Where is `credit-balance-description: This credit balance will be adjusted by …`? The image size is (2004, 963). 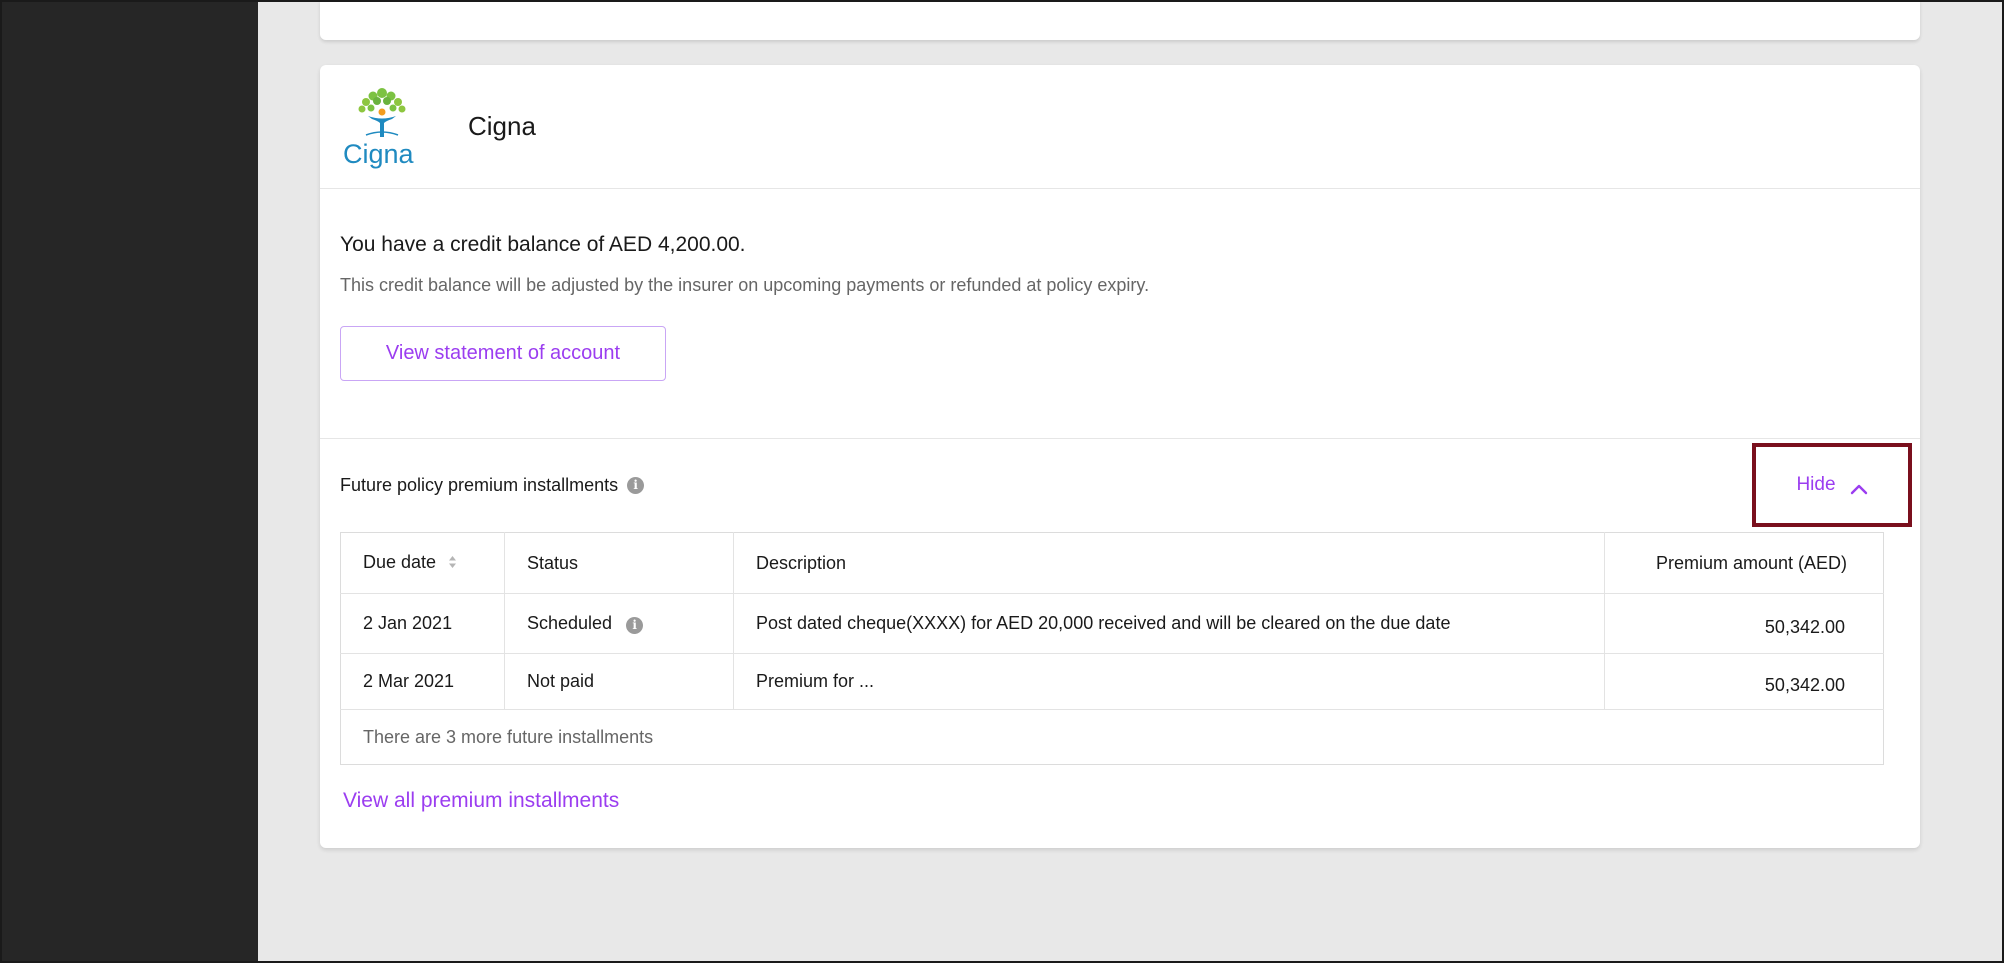
credit-balance-description: This credit balance will be adjusted by … is located at coordinates (745, 285).